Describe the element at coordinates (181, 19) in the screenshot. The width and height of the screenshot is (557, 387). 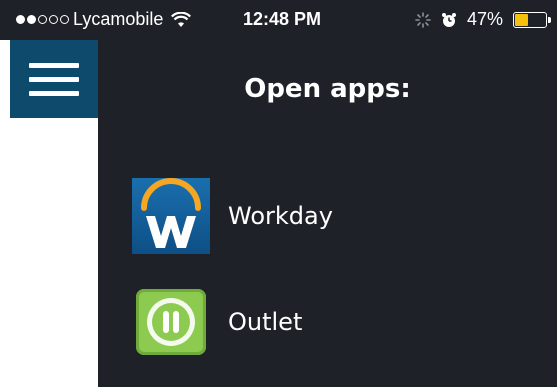
I see `wifi-icon` at that location.